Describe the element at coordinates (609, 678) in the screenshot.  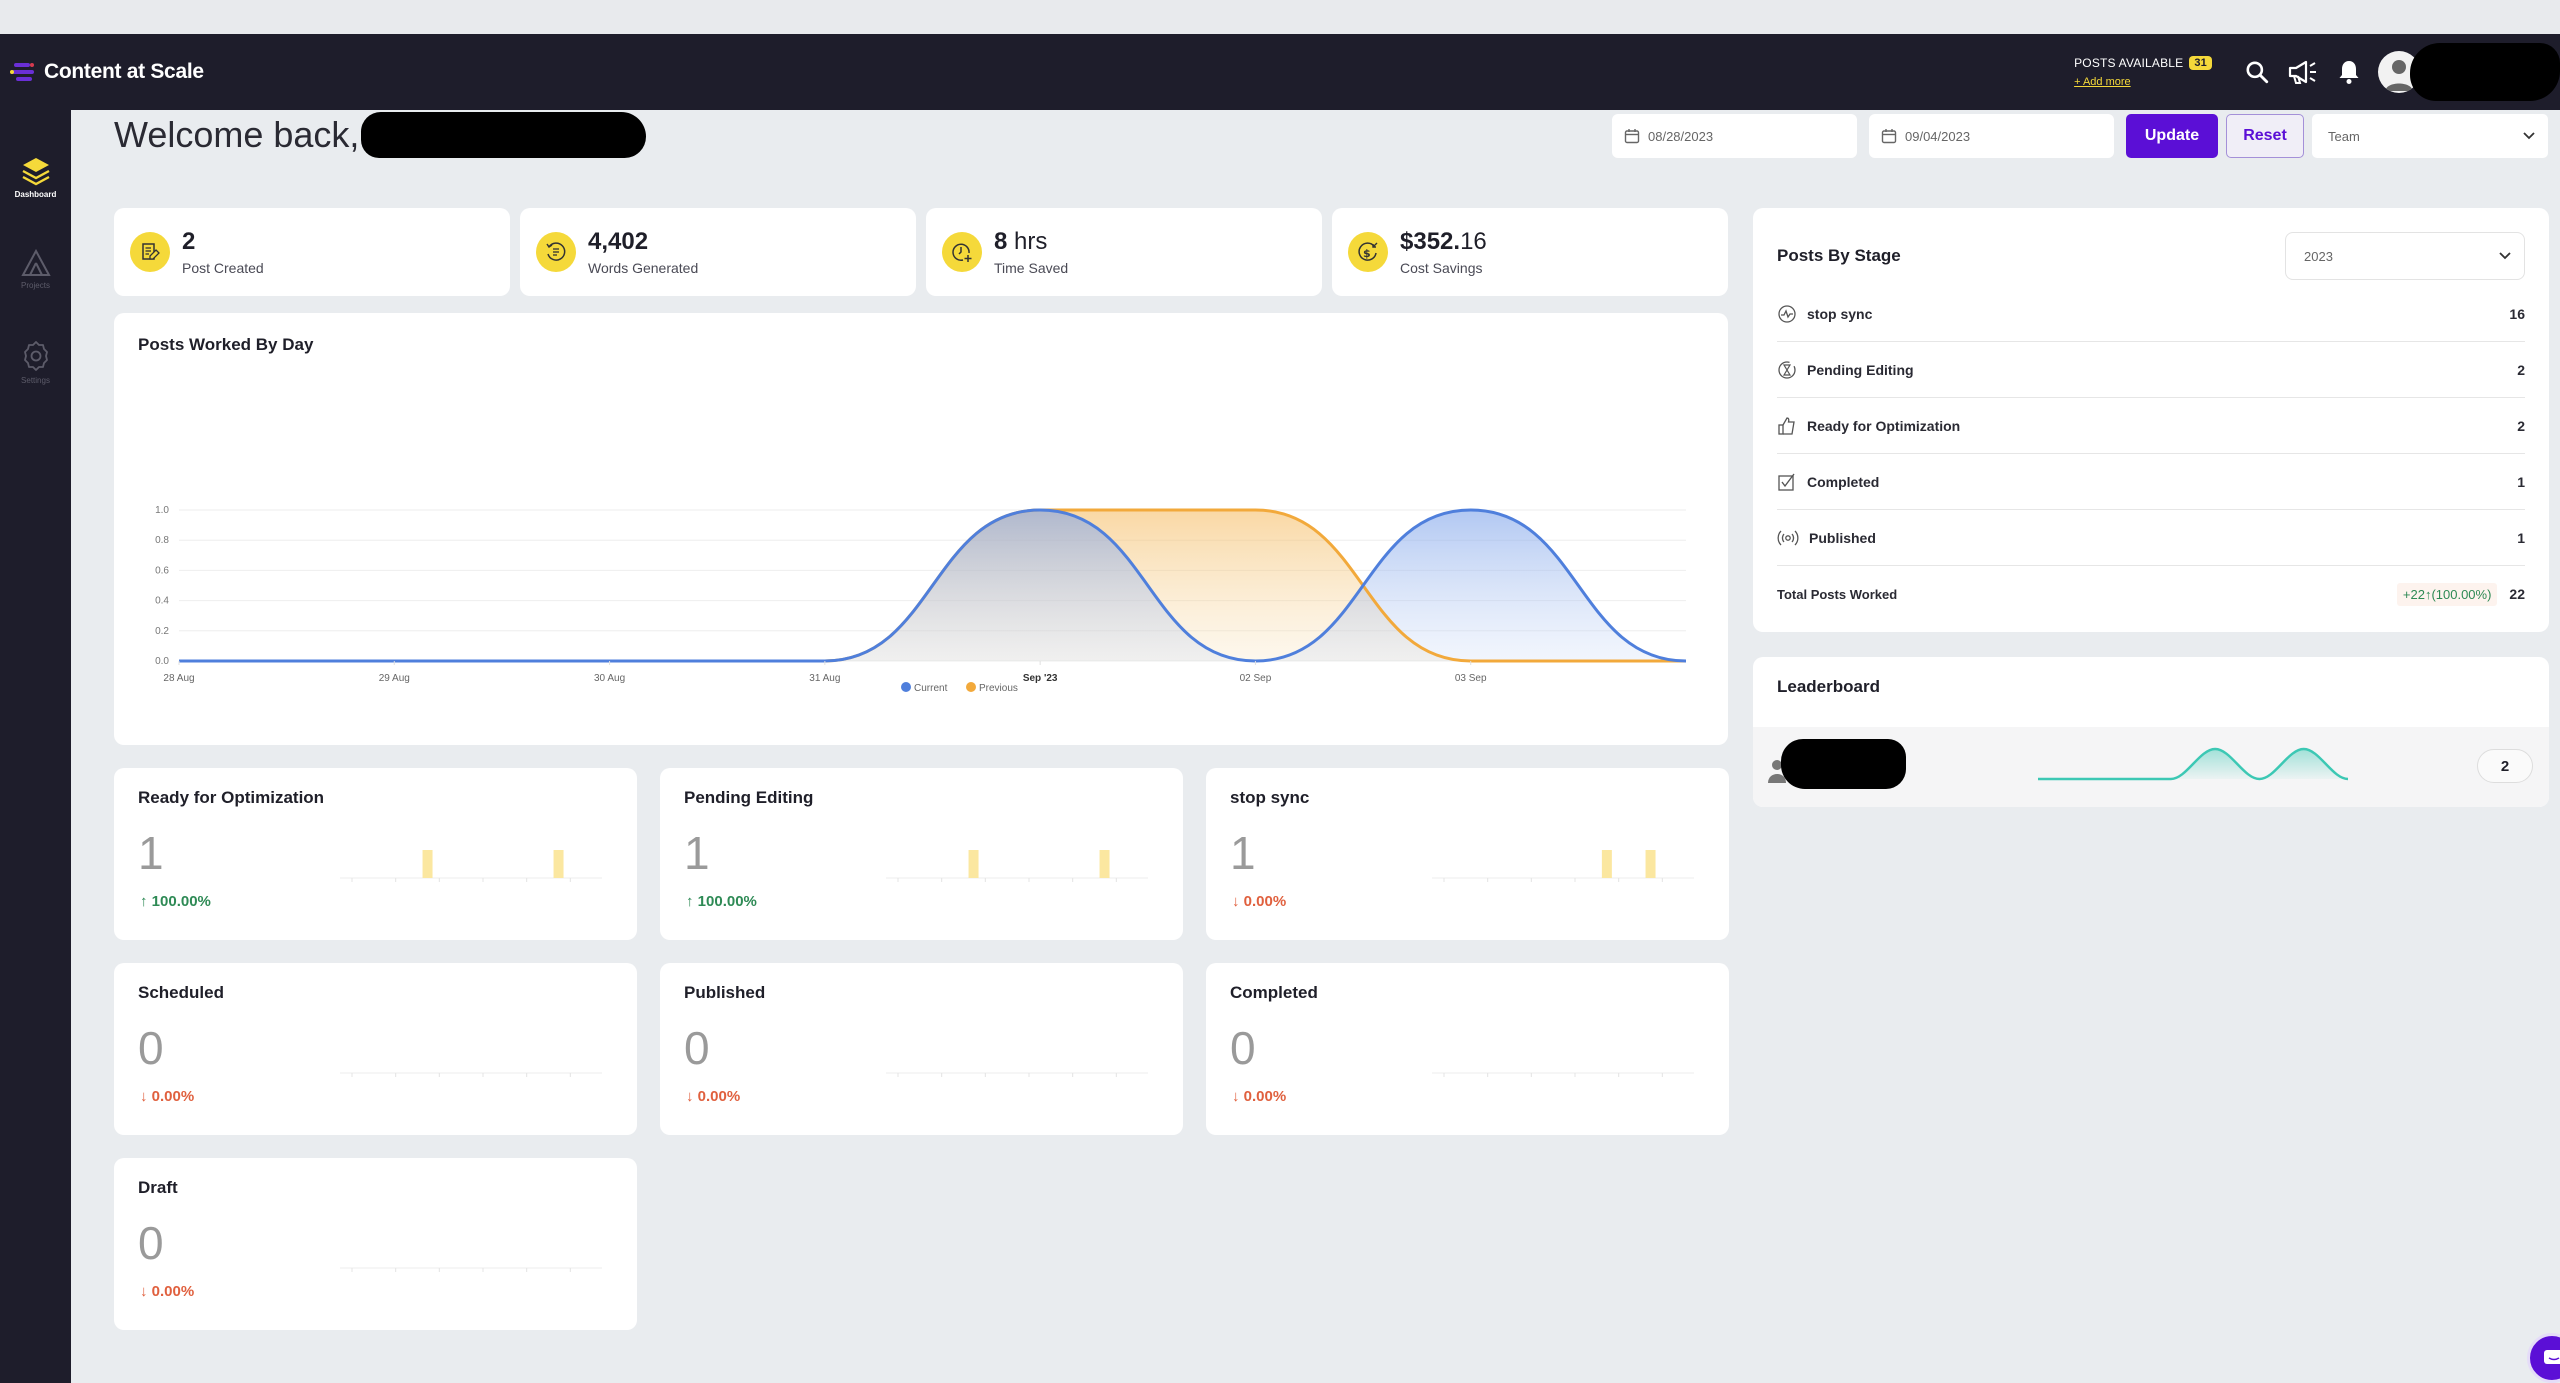
I see `x-tick-label: 30 Aug` at that location.